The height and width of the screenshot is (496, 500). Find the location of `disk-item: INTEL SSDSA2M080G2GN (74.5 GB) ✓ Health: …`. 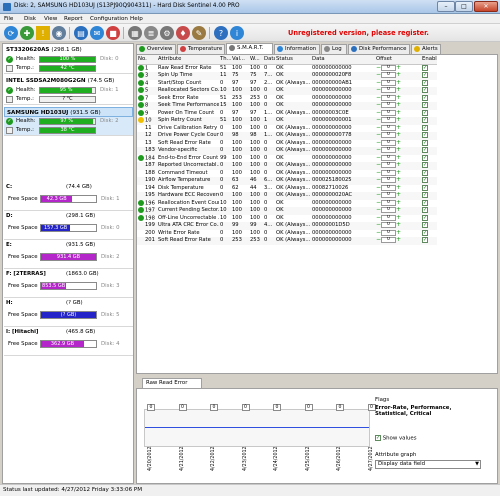

disk-item: INTEL SSDSA2M080G2GN (74.5 GB) ✓ Health: … is located at coordinates (68, 90).